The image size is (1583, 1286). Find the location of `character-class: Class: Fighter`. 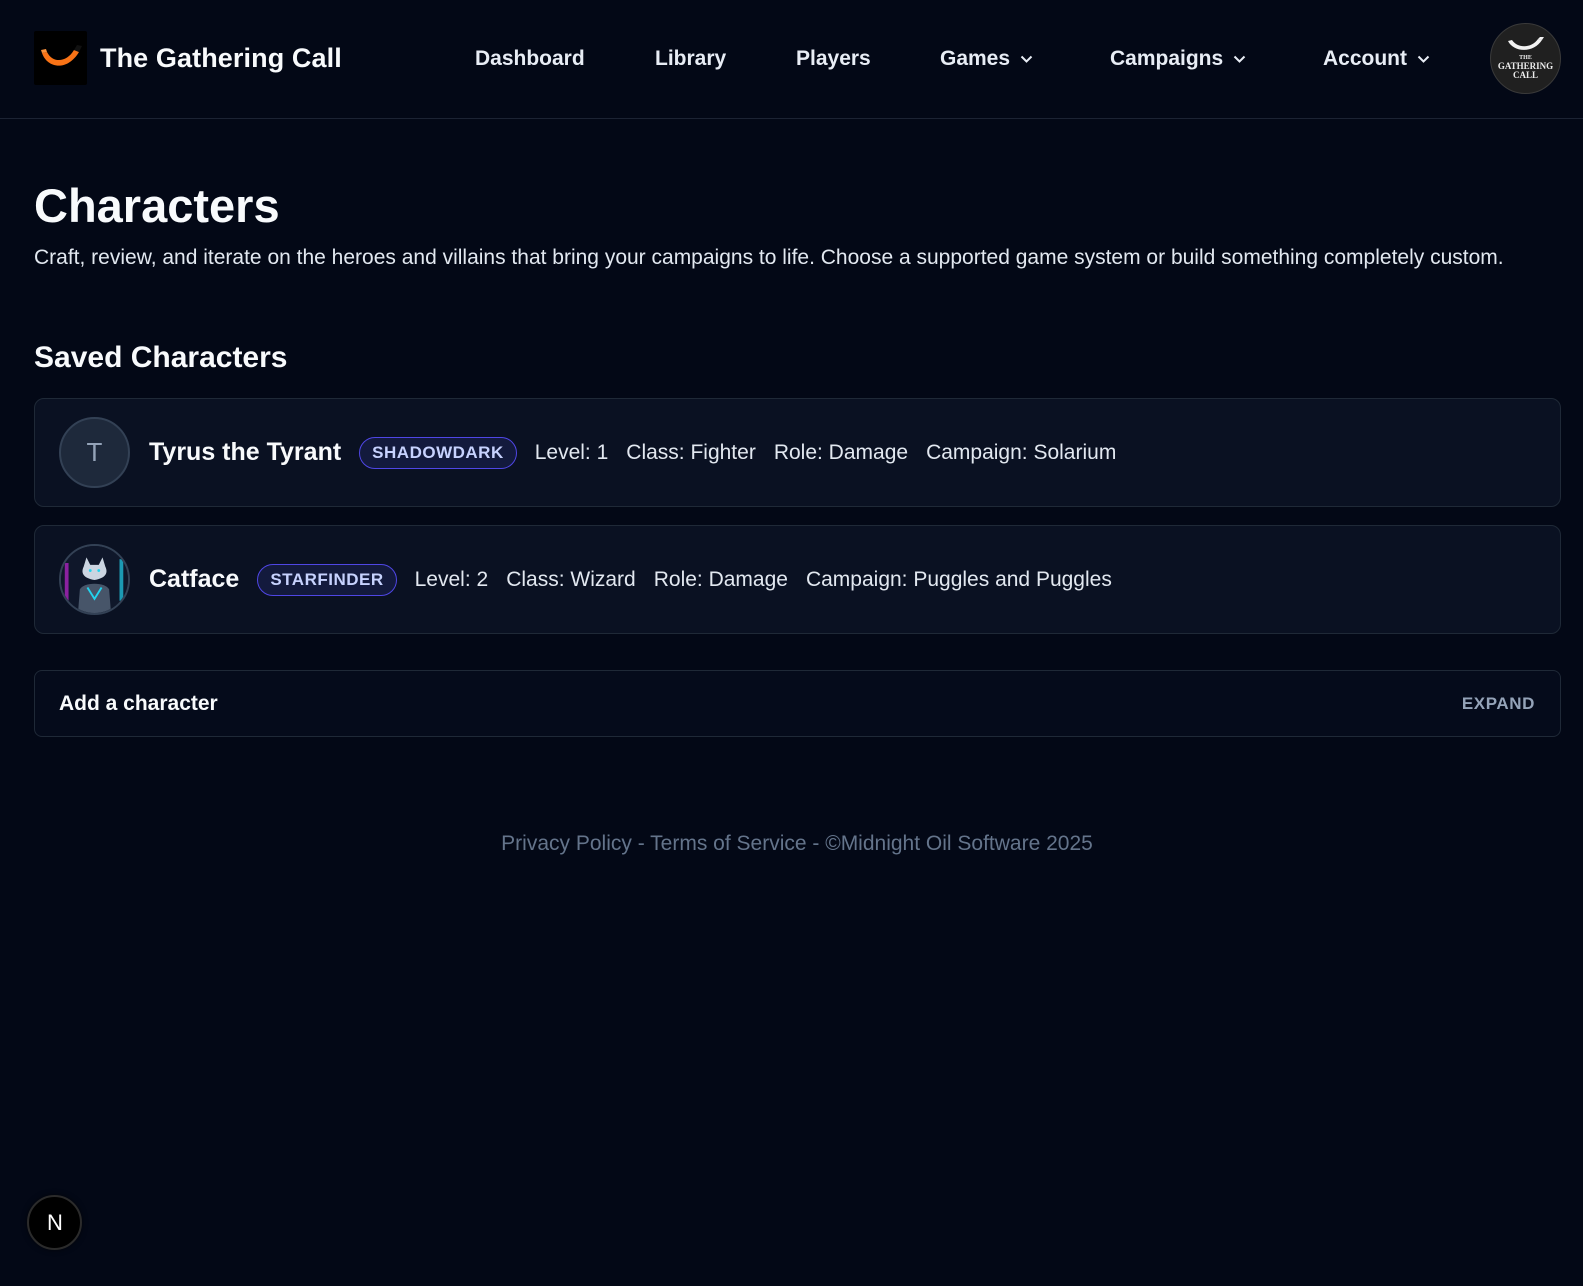

character-class: Class: Fighter is located at coordinates (691, 452).